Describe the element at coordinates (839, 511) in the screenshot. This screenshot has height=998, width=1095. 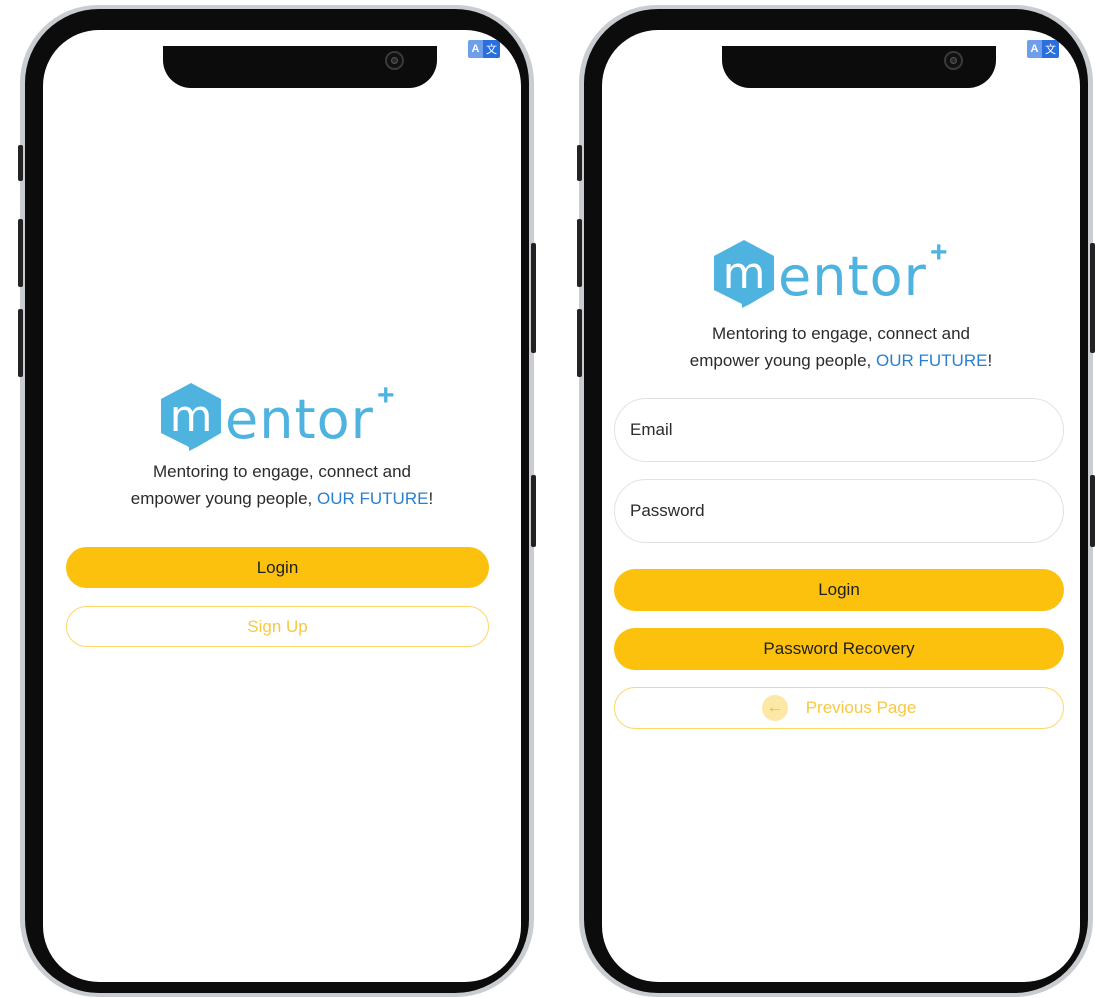
I see `password-field: Password` at that location.